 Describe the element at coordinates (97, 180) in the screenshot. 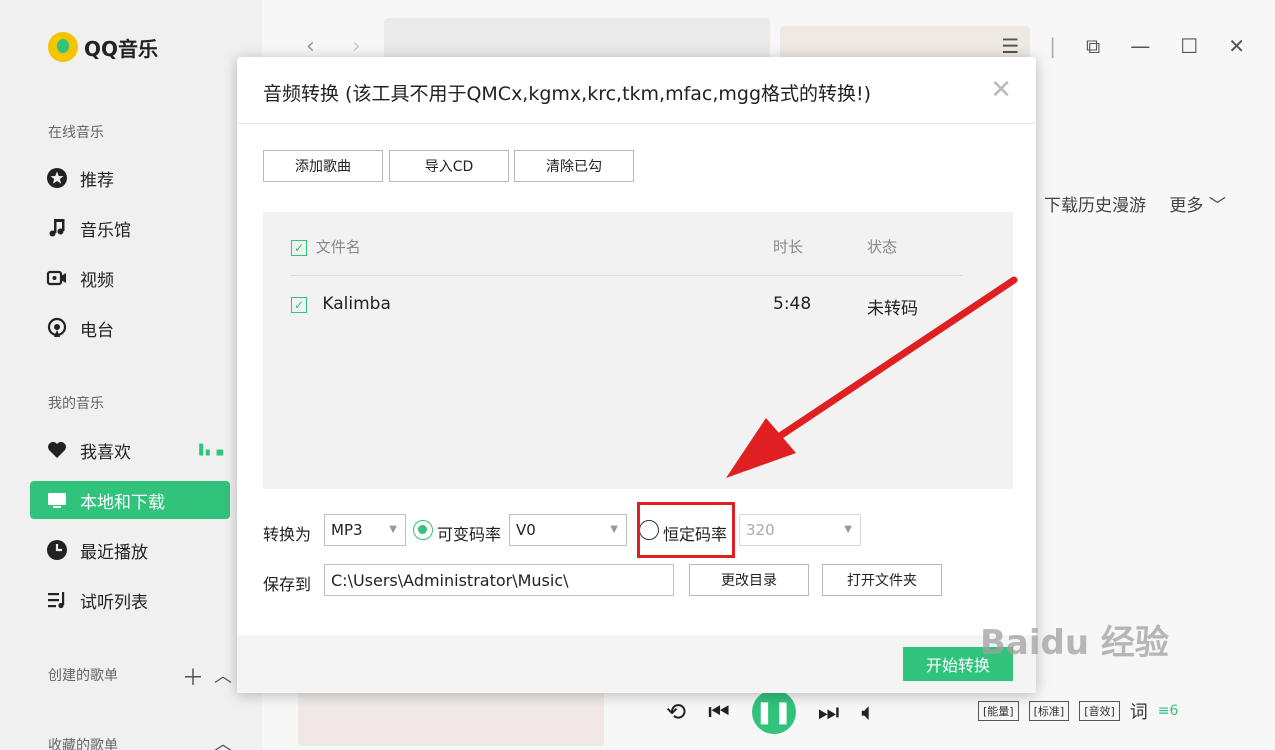

I see `sidebar-item-label: 推荐` at that location.